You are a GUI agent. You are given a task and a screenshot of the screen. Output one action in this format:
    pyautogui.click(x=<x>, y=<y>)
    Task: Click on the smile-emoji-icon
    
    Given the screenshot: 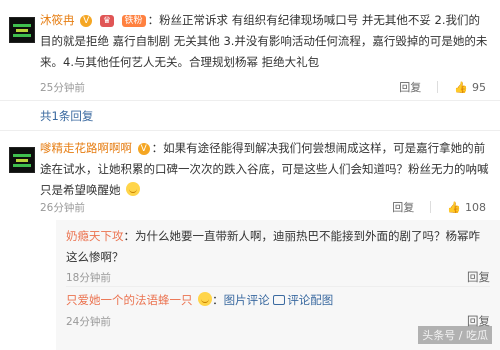 What is the action you would take?
    pyautogui.click(x=133, y=189)
    